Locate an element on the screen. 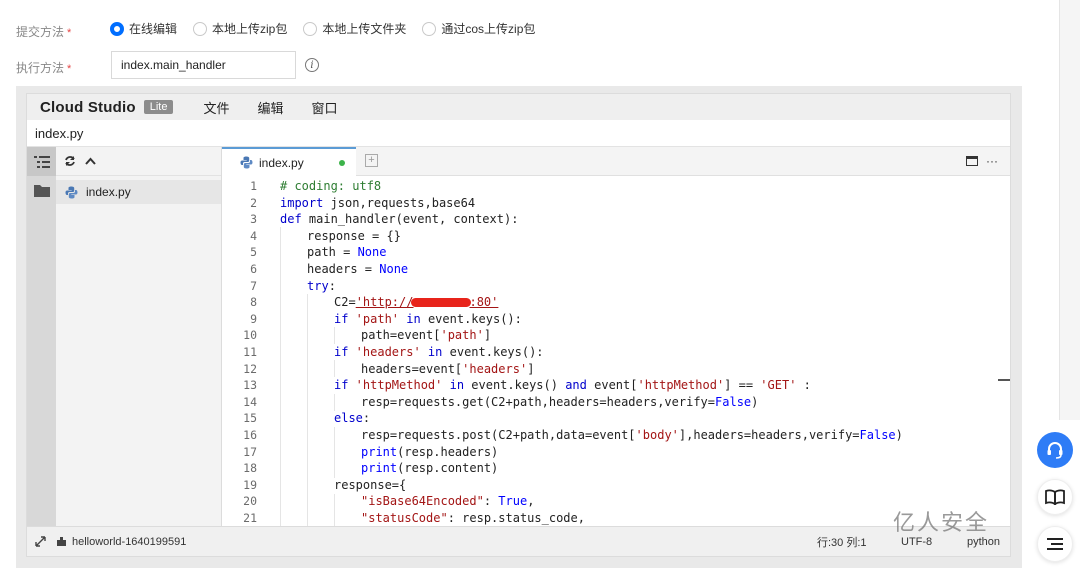 The height and width of the screenshot is (572, 1080). code-token: main_handler(event, context): is located at coordinates (410, 219).